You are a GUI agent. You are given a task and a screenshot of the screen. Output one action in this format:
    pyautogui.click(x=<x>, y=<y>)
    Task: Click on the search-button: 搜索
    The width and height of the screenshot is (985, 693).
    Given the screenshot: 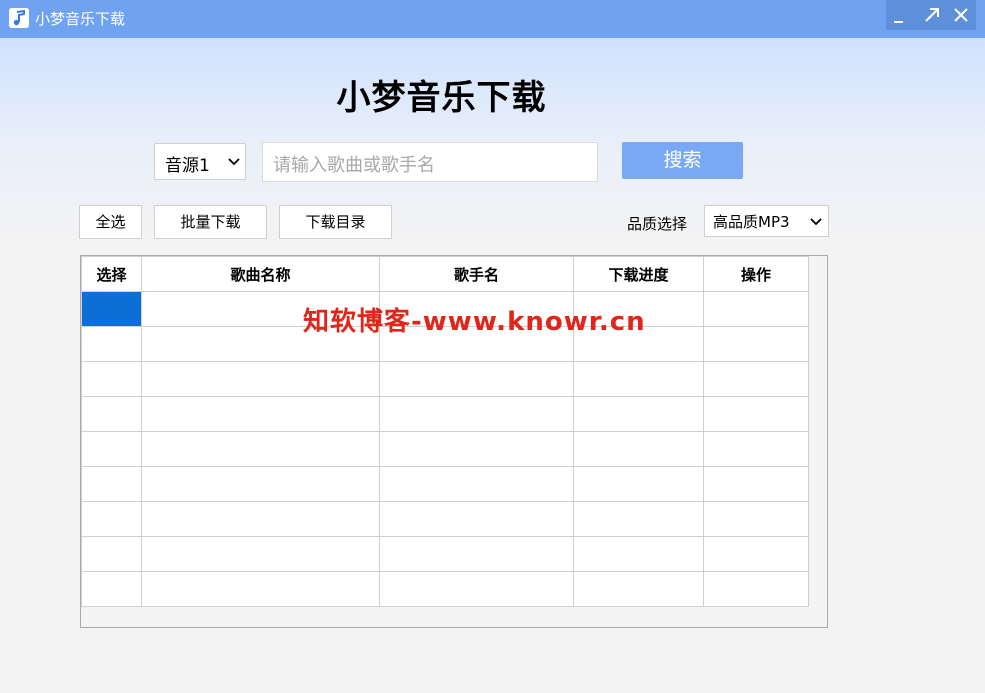 What is the action you would take?
    pyautogui.click(x=682, y=160)
    